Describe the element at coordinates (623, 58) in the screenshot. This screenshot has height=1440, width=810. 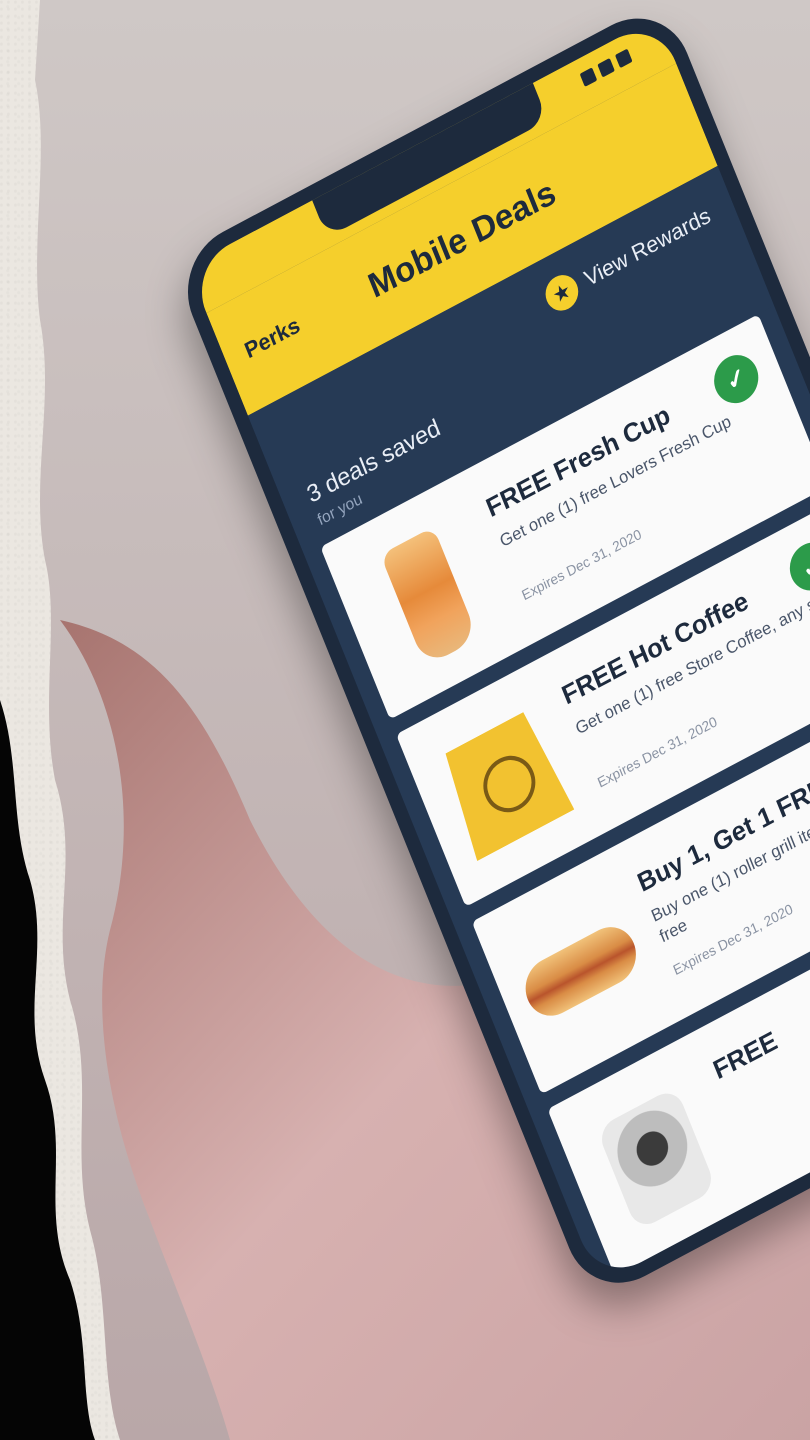
I see `battery-icon` at that location.